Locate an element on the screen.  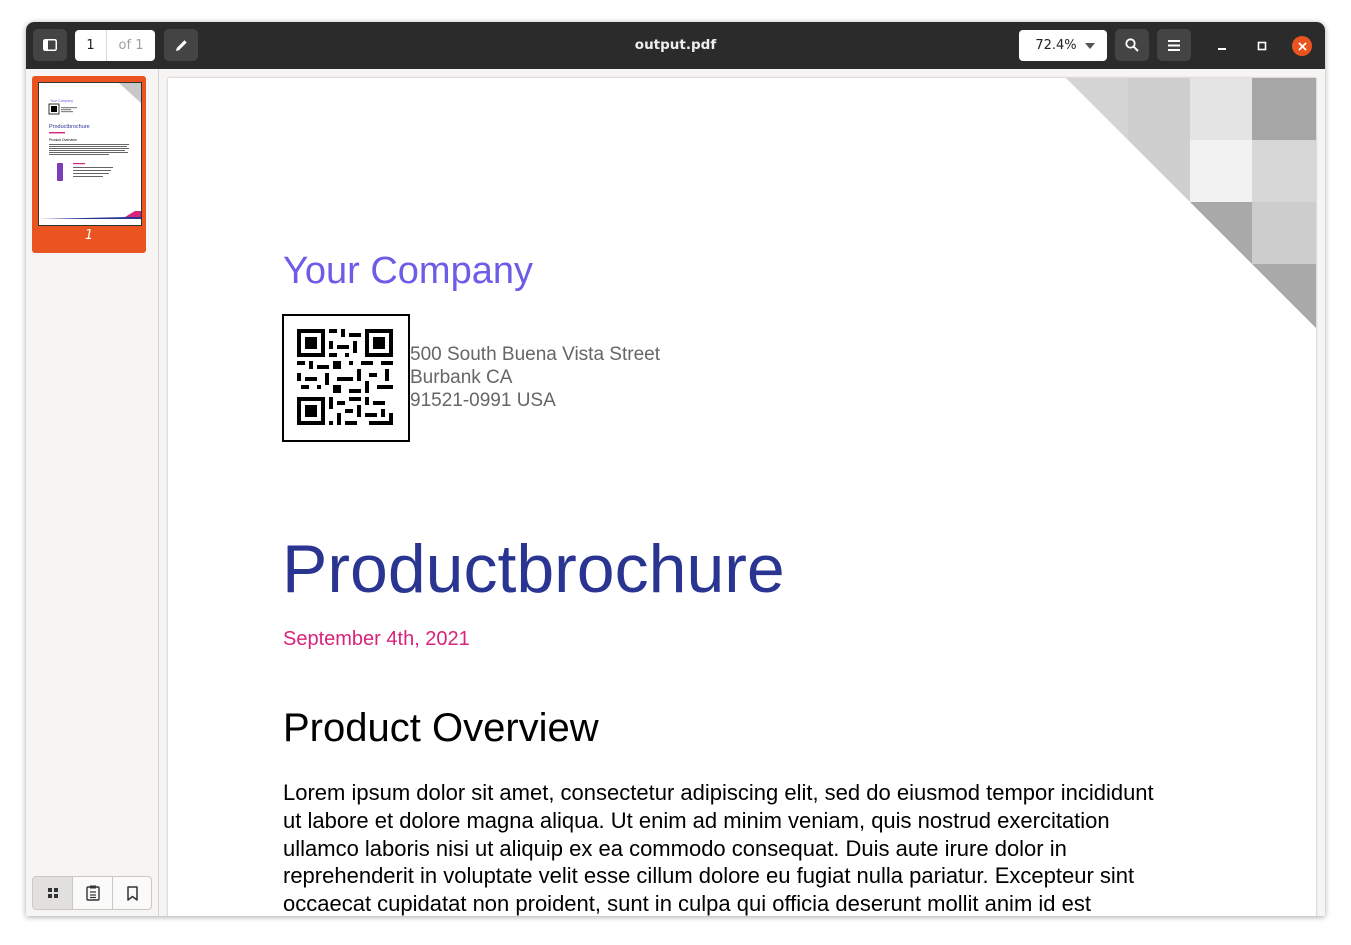
annotate-button is located at coordinates (181, 45).